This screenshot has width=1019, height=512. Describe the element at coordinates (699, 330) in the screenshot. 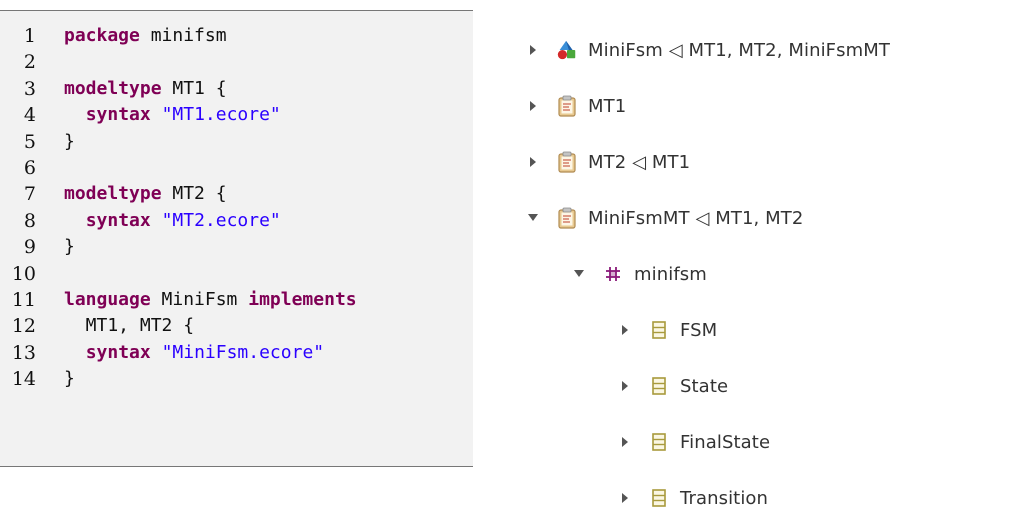

I see `tree-item-label: FSM` at that location.